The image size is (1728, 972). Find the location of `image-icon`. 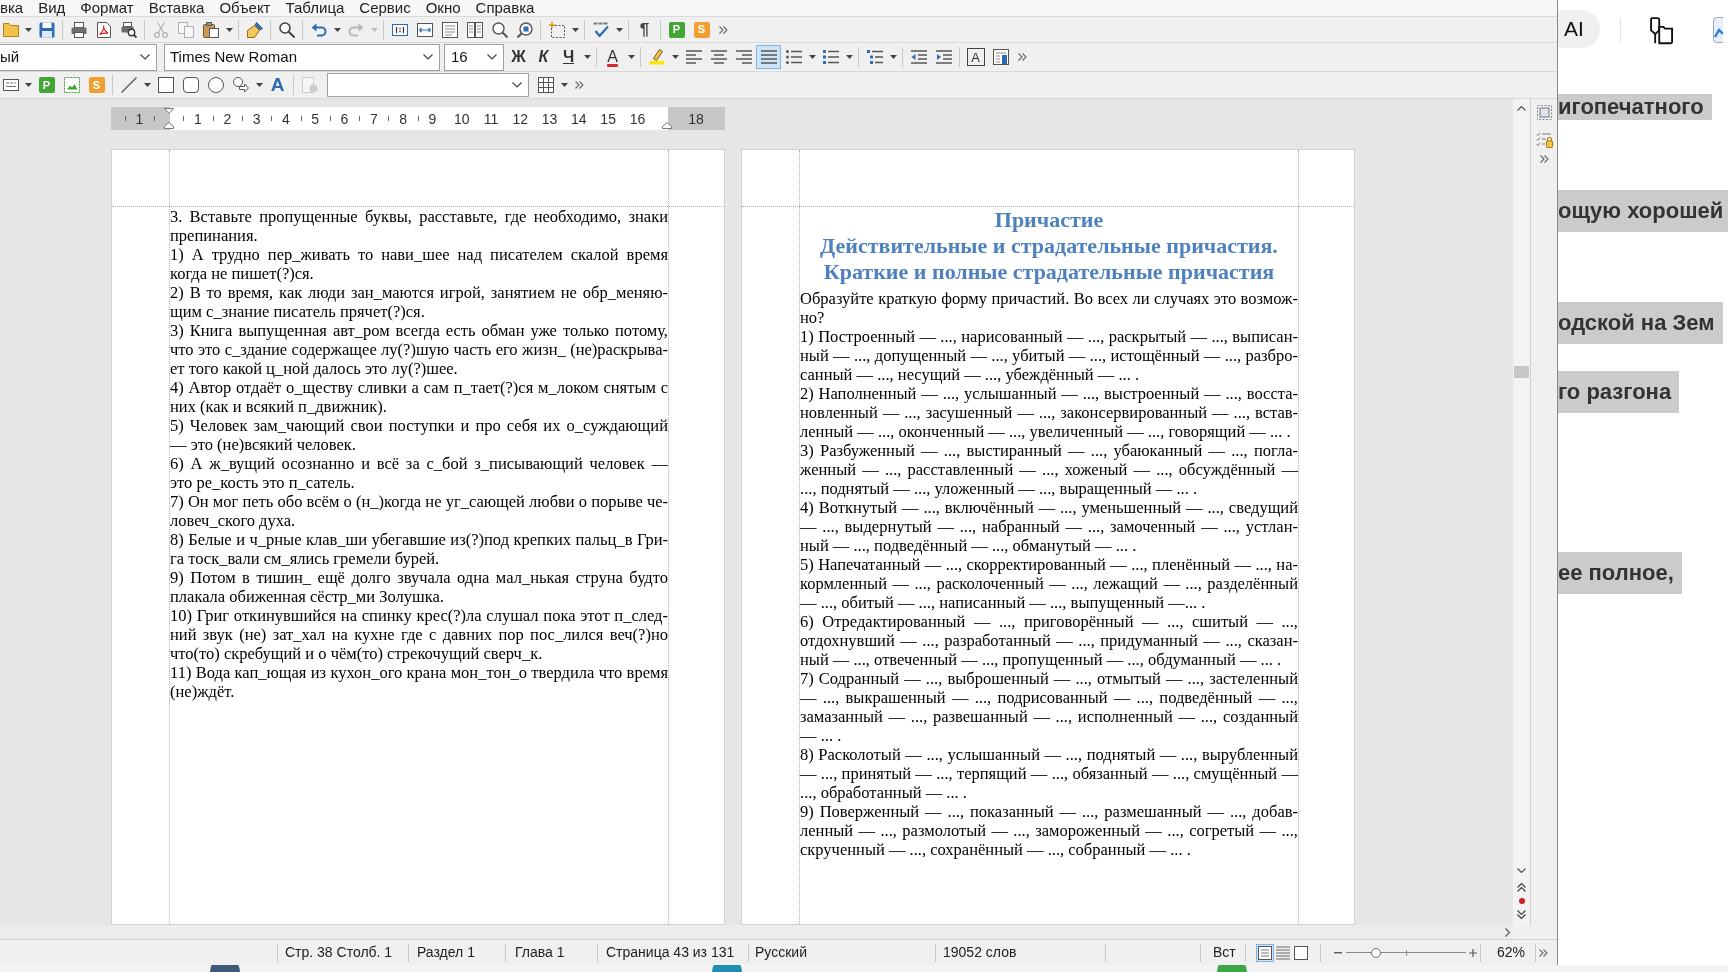

image-icon is located at coordinates (71, 85).